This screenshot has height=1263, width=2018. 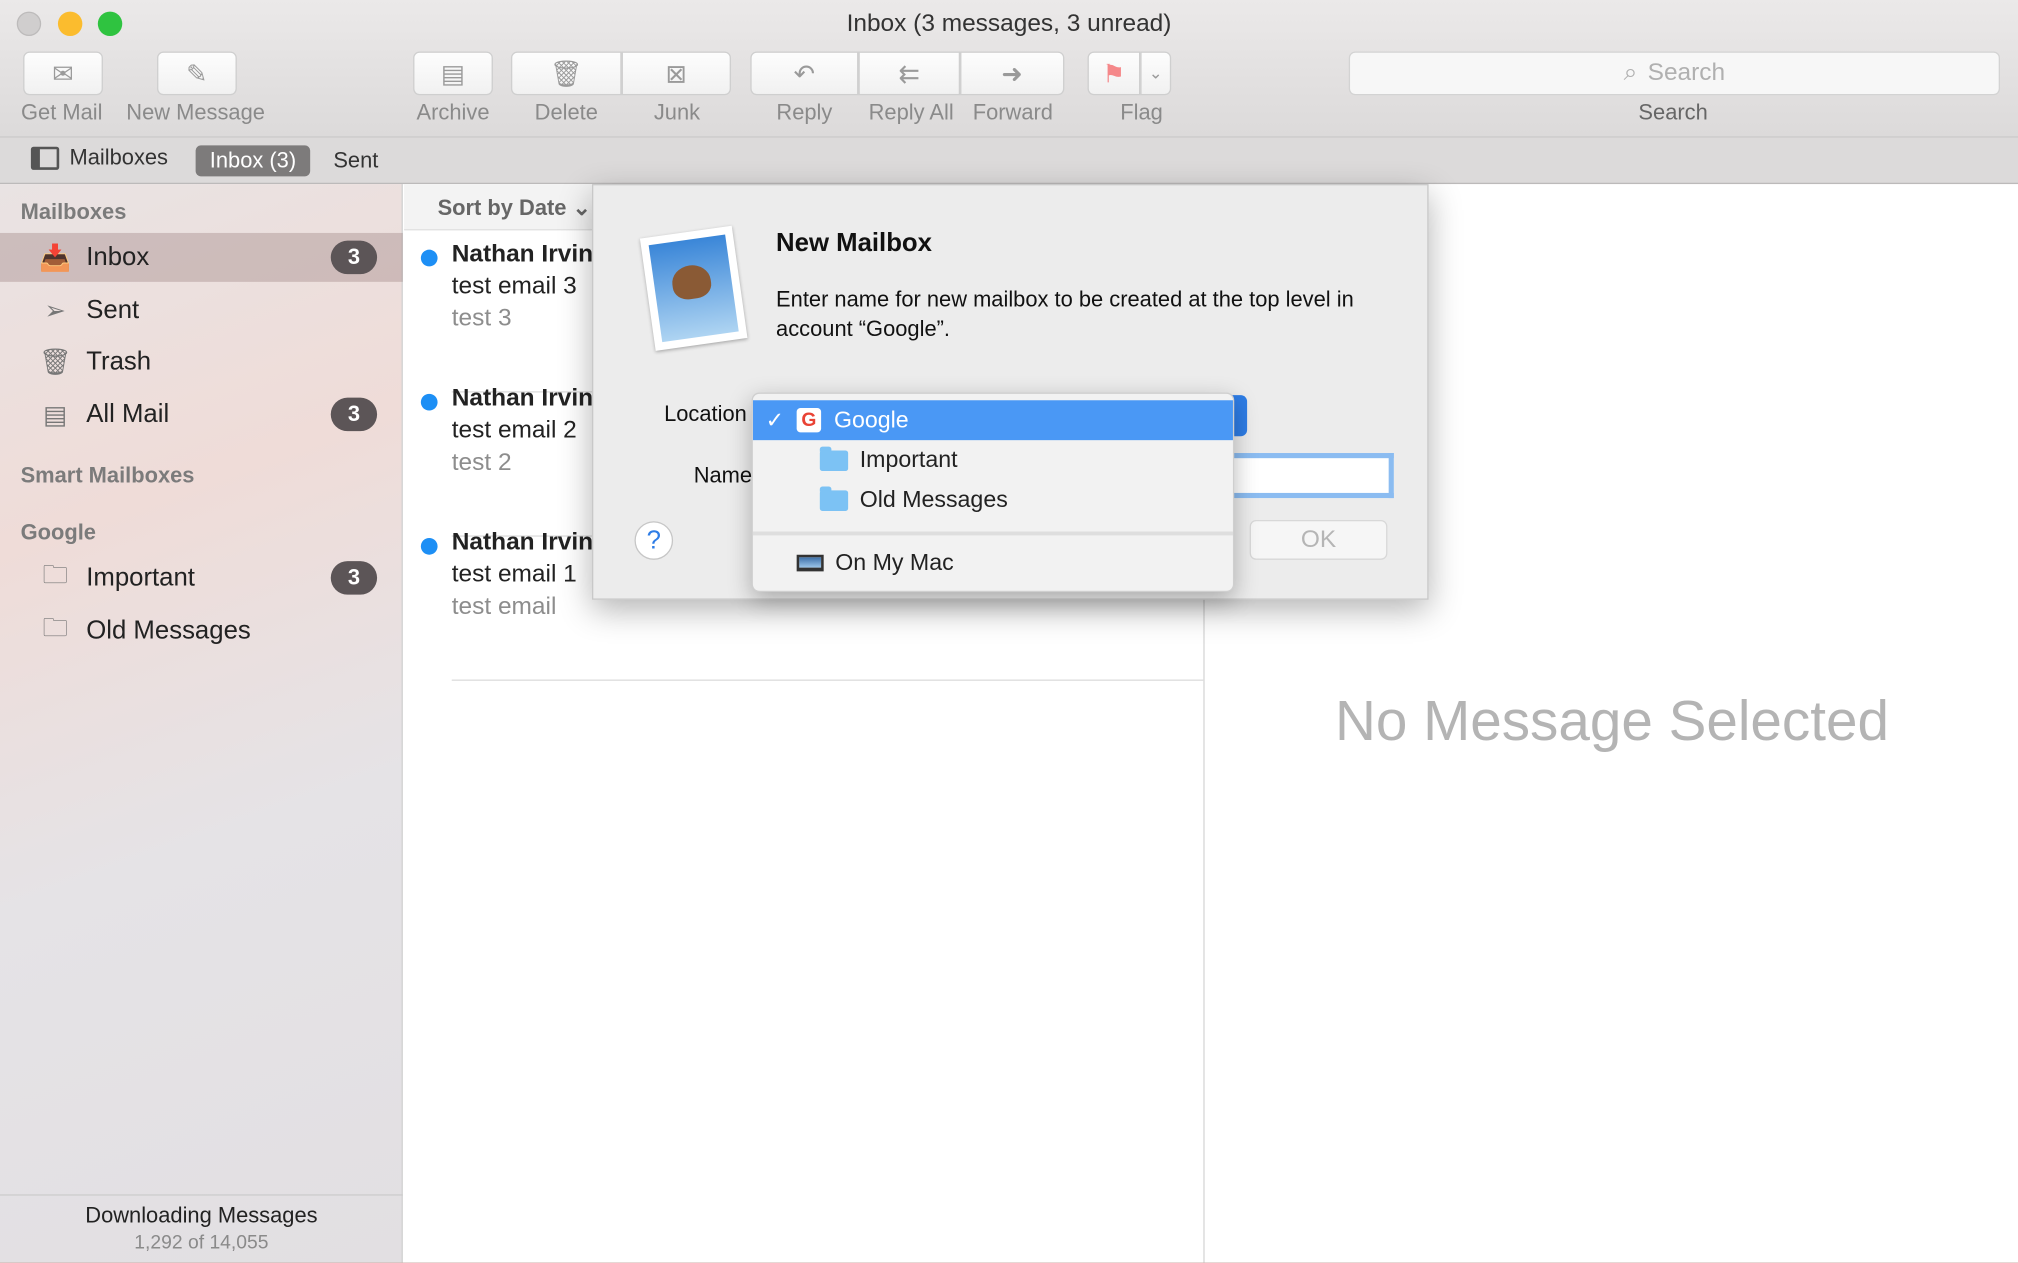 I want to click on sidebar-item-label: Sent, so click(x=113, y=309).